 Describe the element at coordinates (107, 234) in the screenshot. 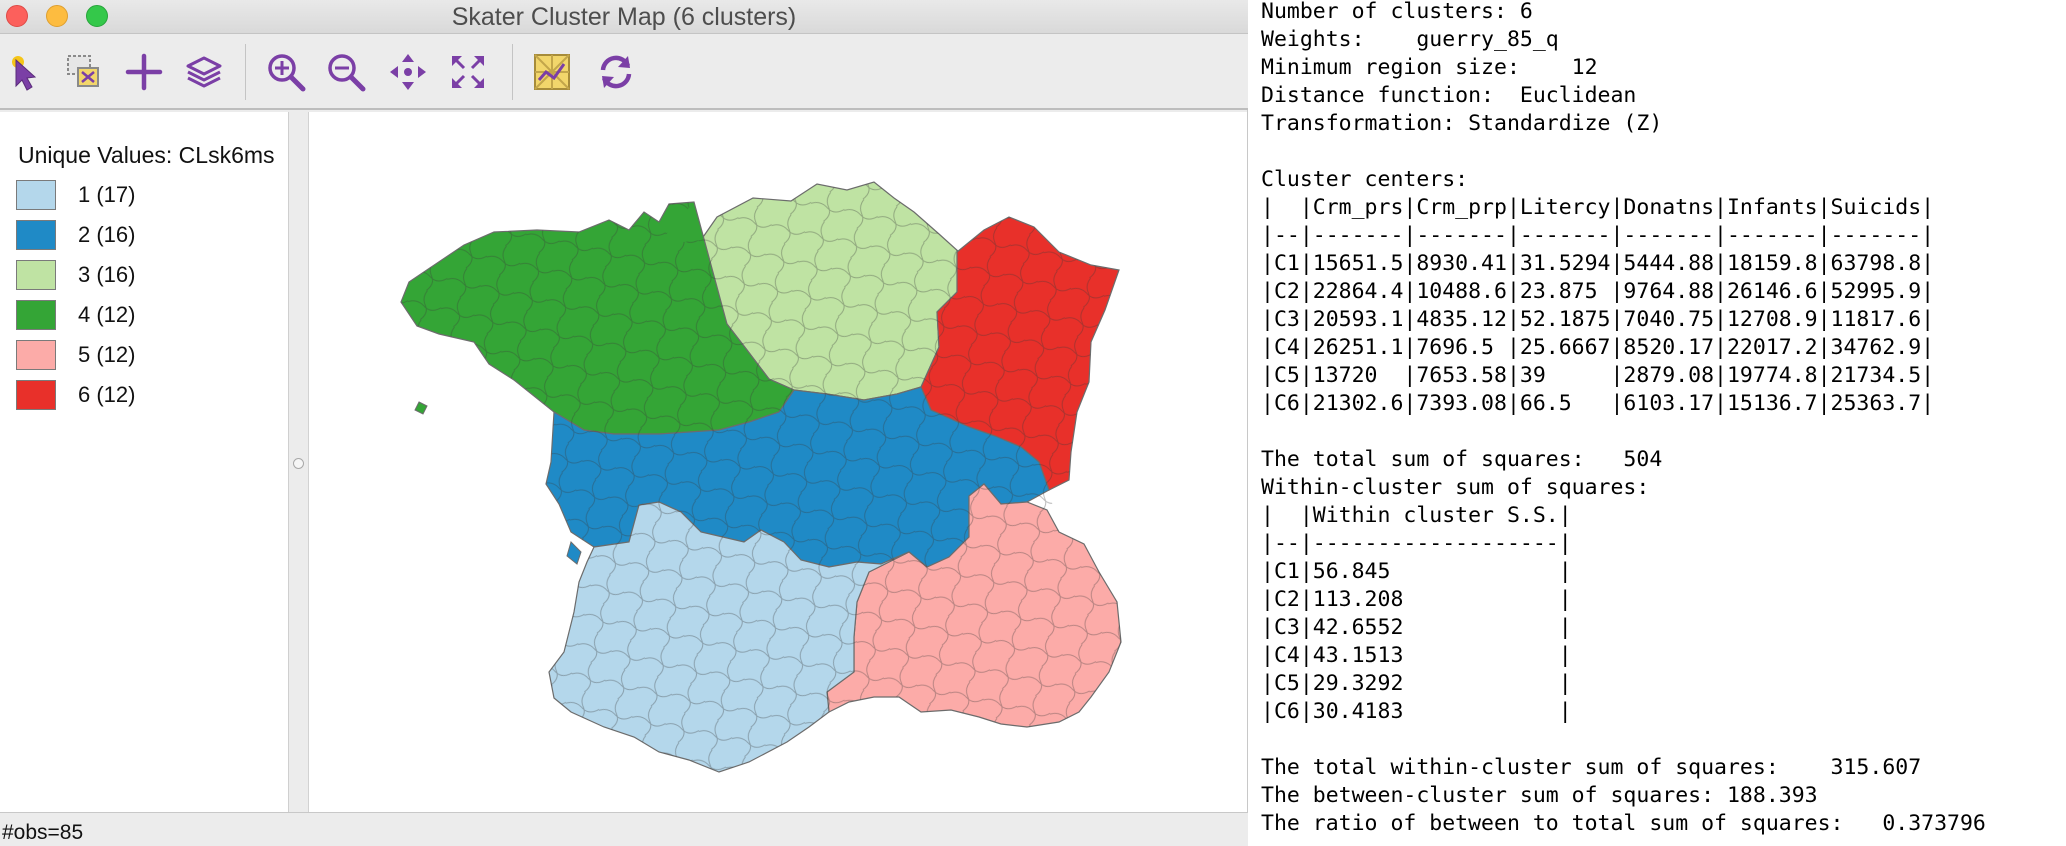

I see `legend-label: 2 (16)` at that location.